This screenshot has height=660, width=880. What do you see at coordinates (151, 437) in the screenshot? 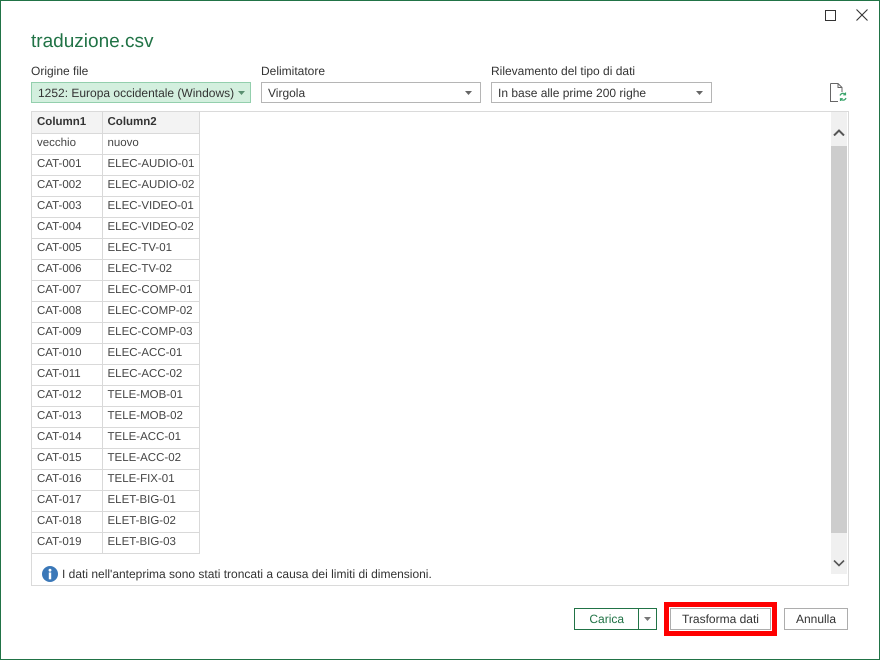
I see `table-cell: TELE-ACC-01` at bounding box center [151, 437].